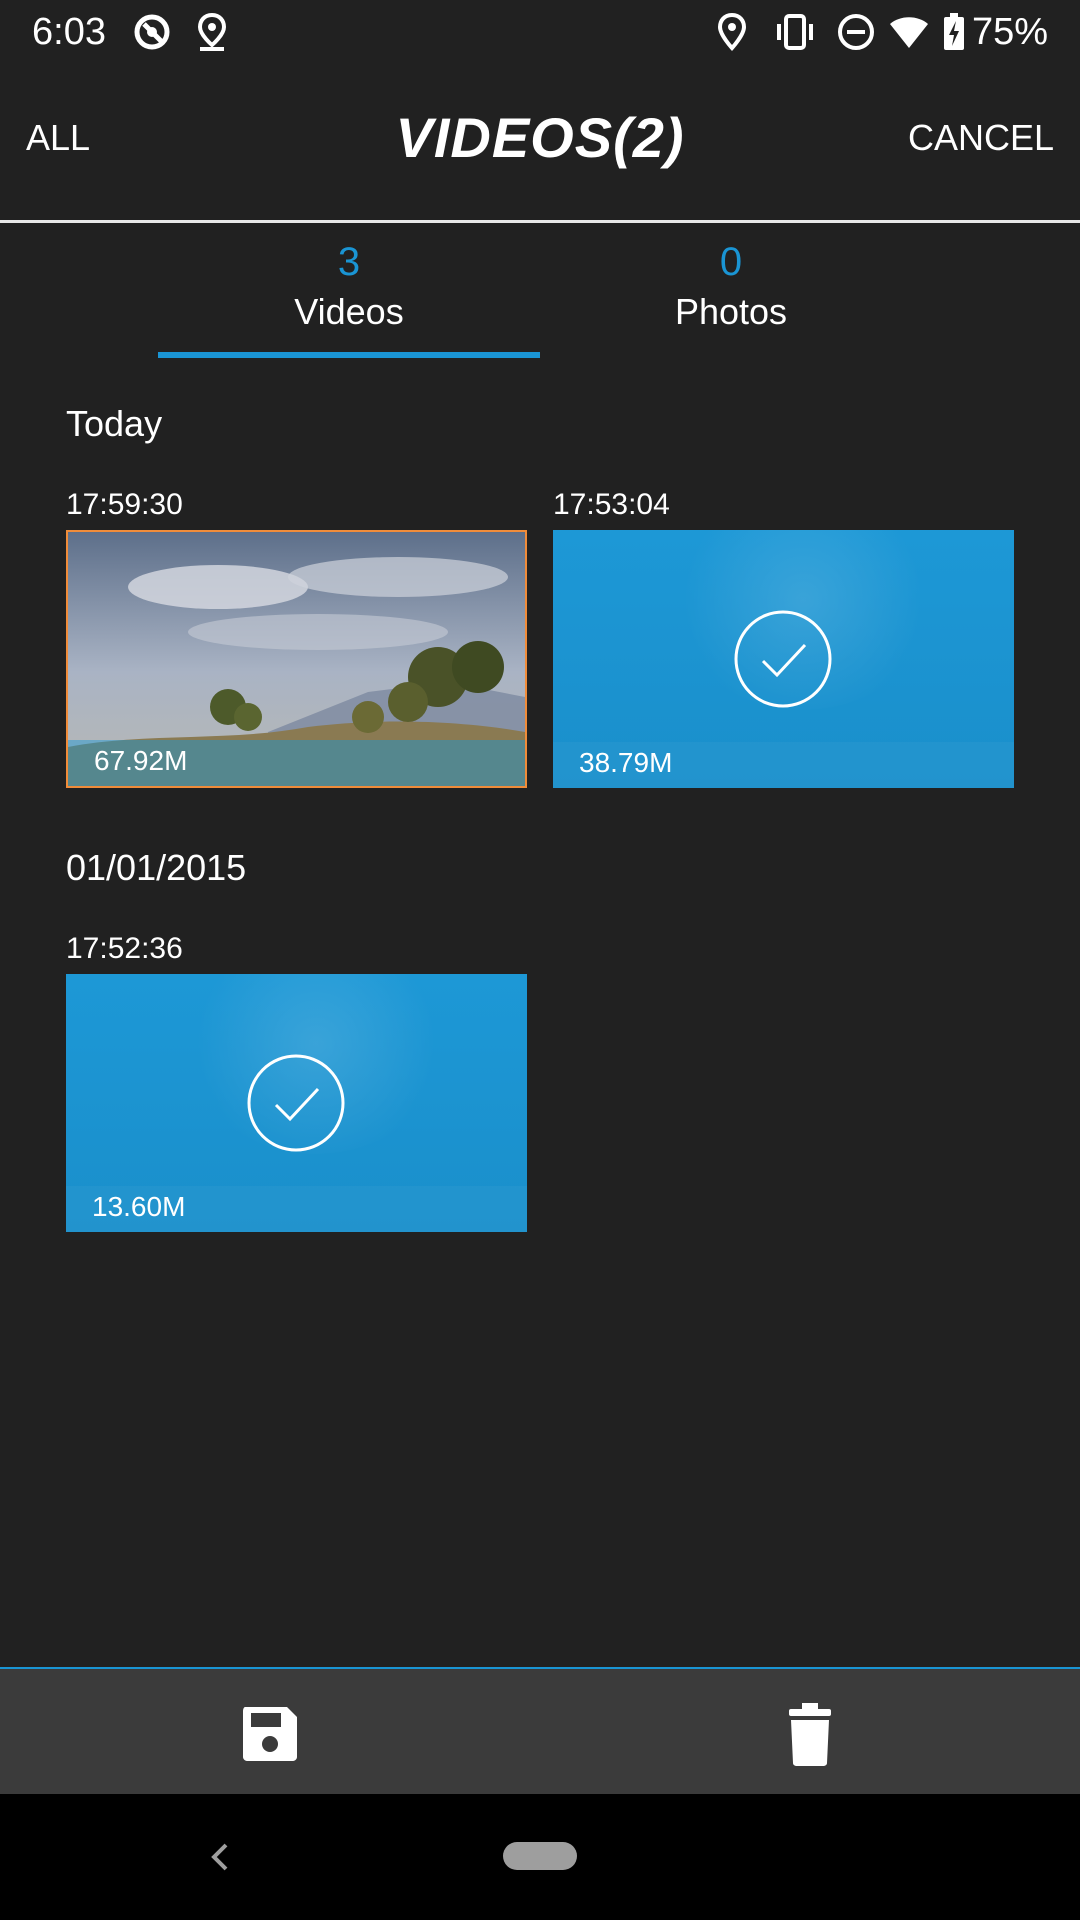 The width and height of the screenshot is (1080, 1920). What do you see at coordinates (69, 32) in the screenshot?
I see `status-time: 6:03` at bounding box center [69, 32].